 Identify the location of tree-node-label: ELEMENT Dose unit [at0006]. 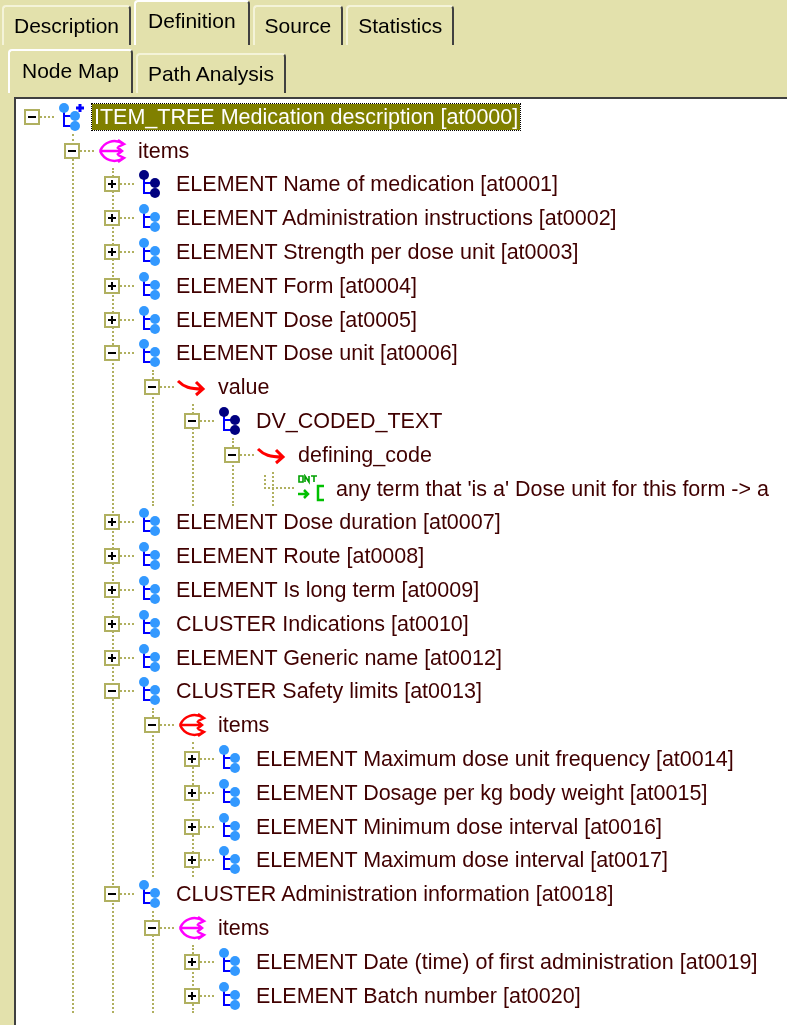
(317, 353).